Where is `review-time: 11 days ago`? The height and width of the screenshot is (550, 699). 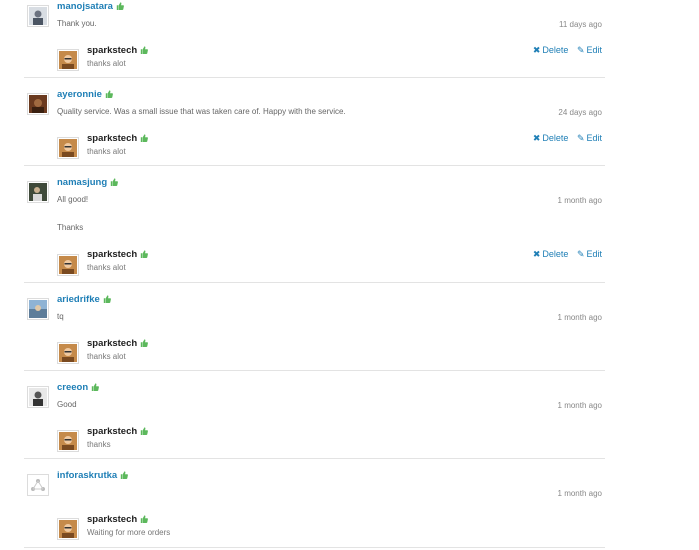 review-time: 11 days ago is located at coordinates (580, 24).